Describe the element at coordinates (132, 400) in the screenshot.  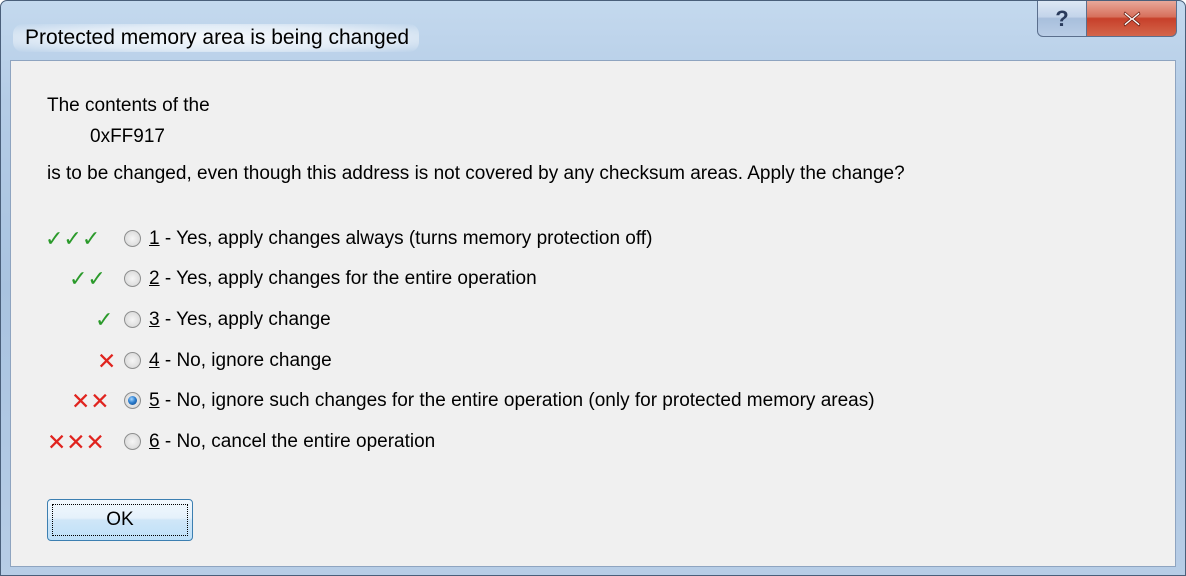
I see `option-5-radio` at that location.